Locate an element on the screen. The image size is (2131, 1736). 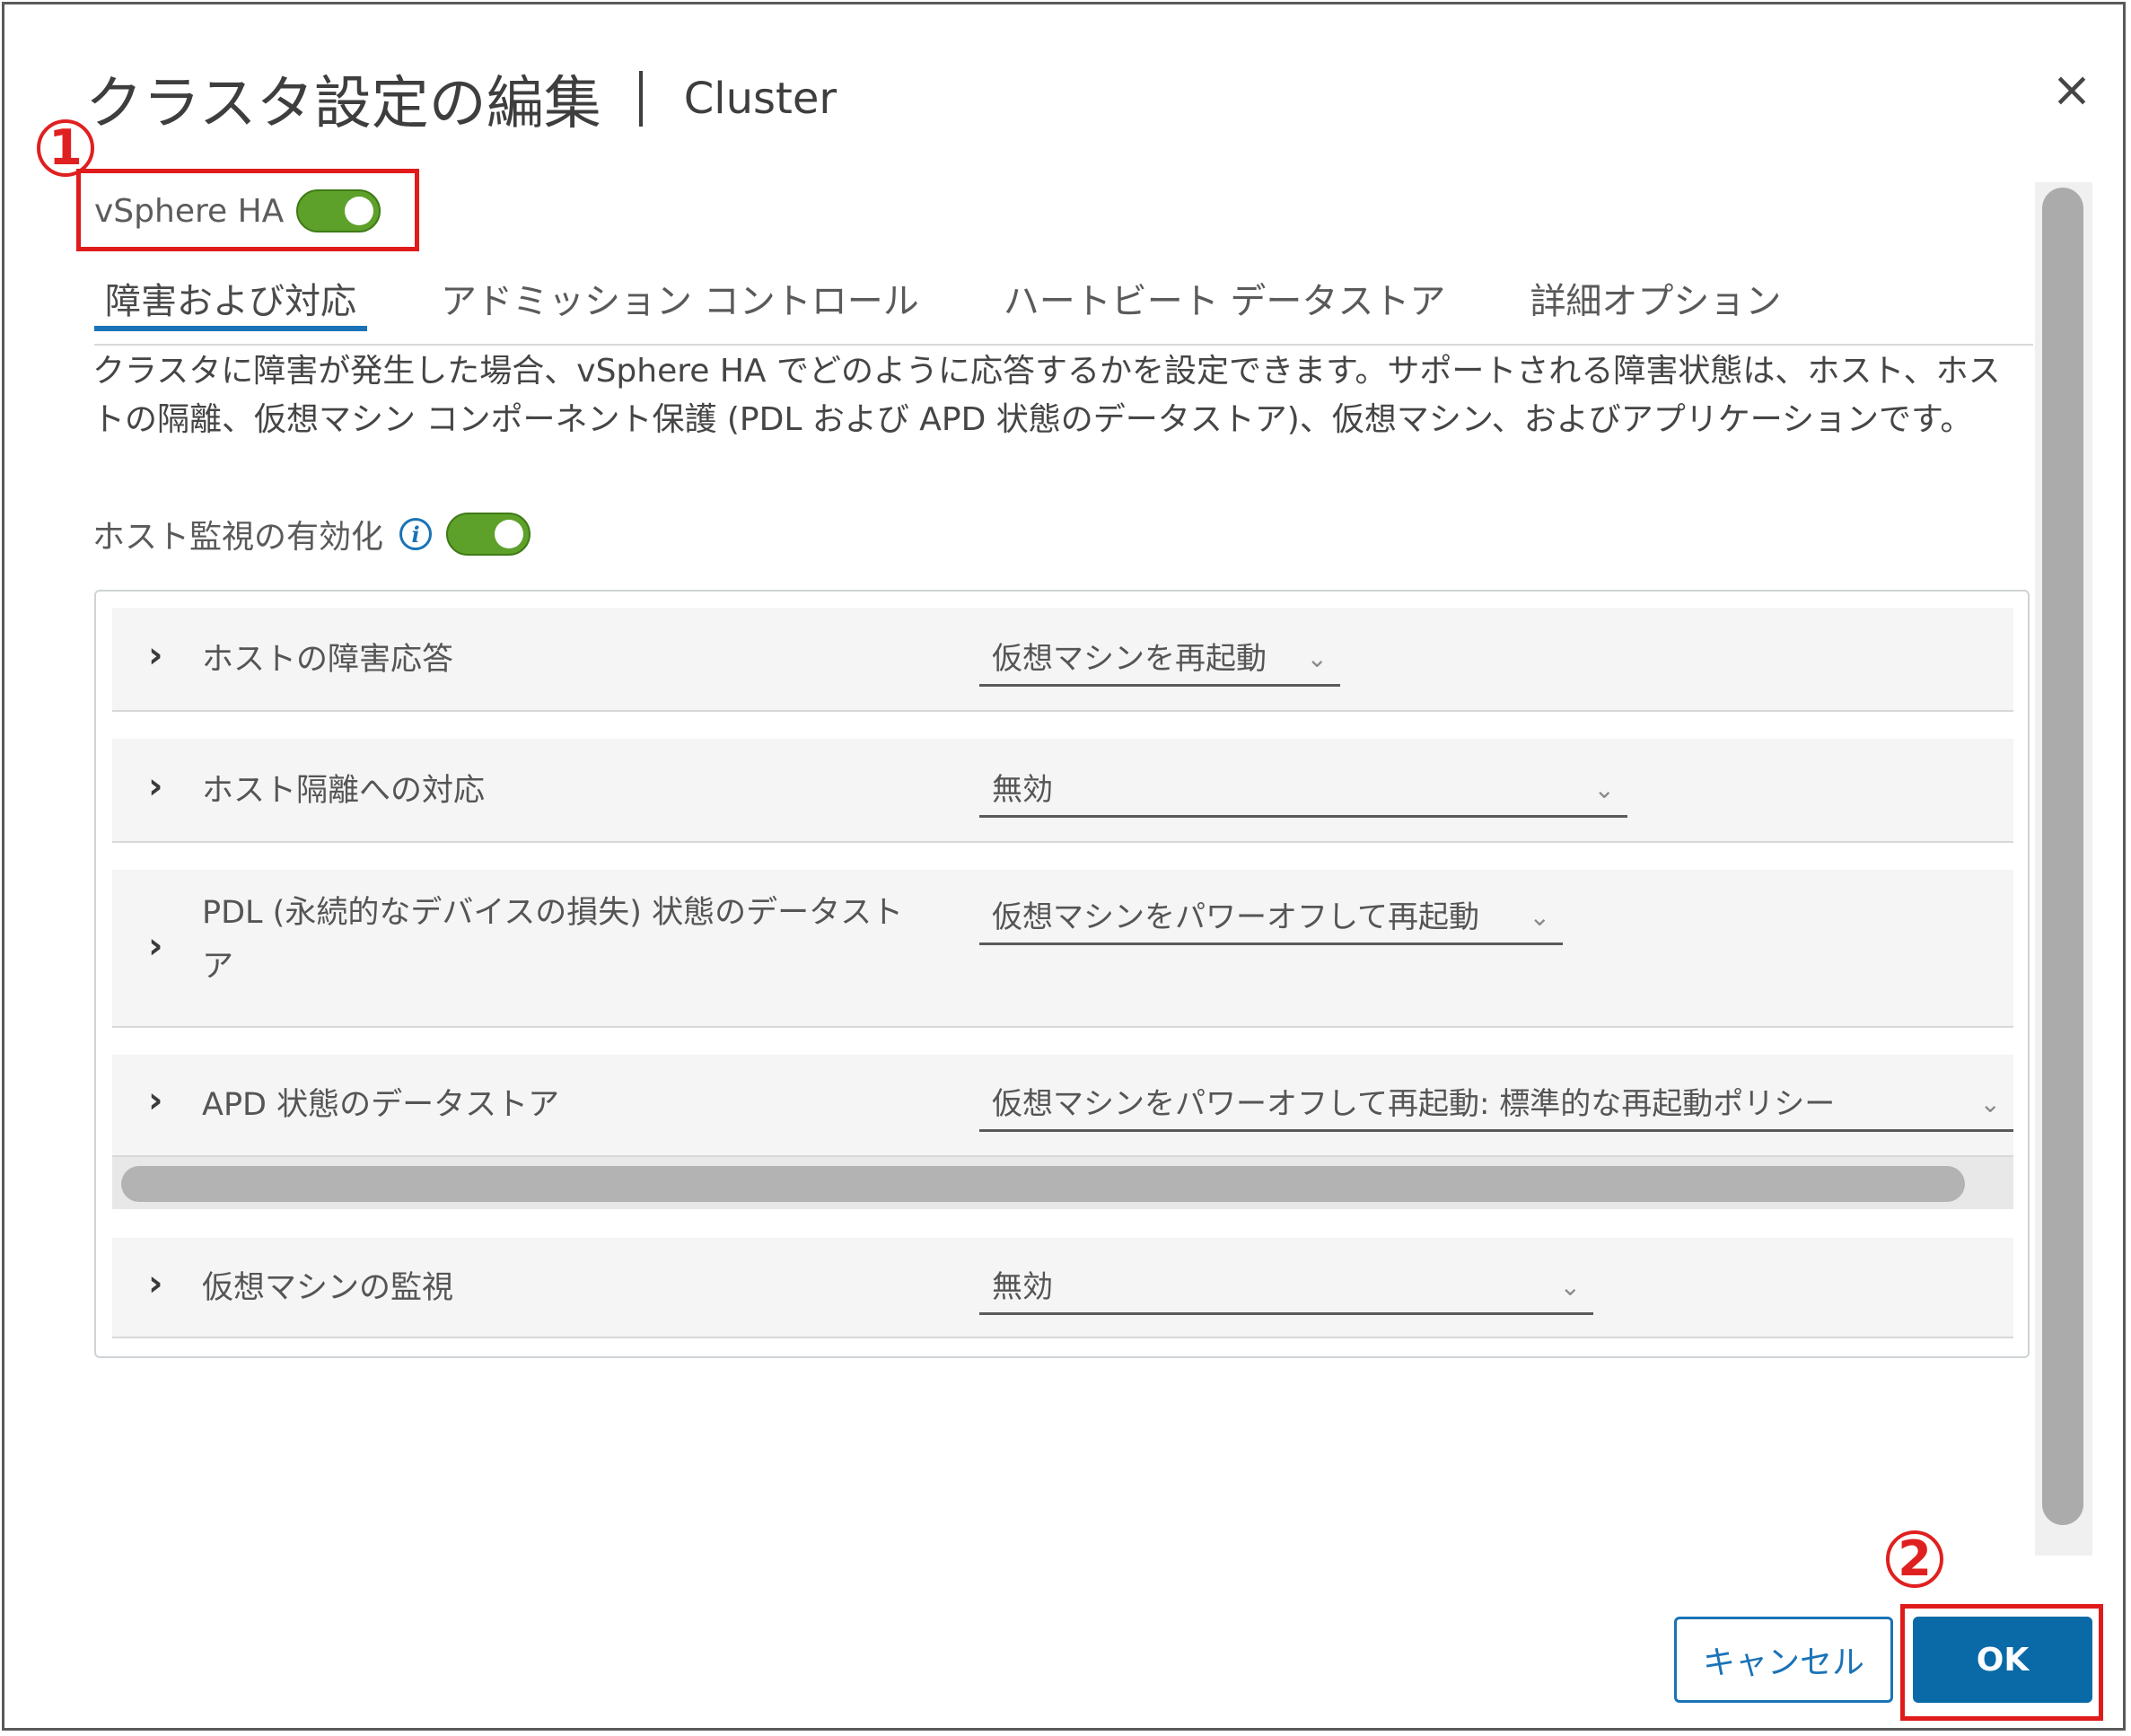
tab-admission-control: アドミッション コントロール is located at coordinates (680, 298).